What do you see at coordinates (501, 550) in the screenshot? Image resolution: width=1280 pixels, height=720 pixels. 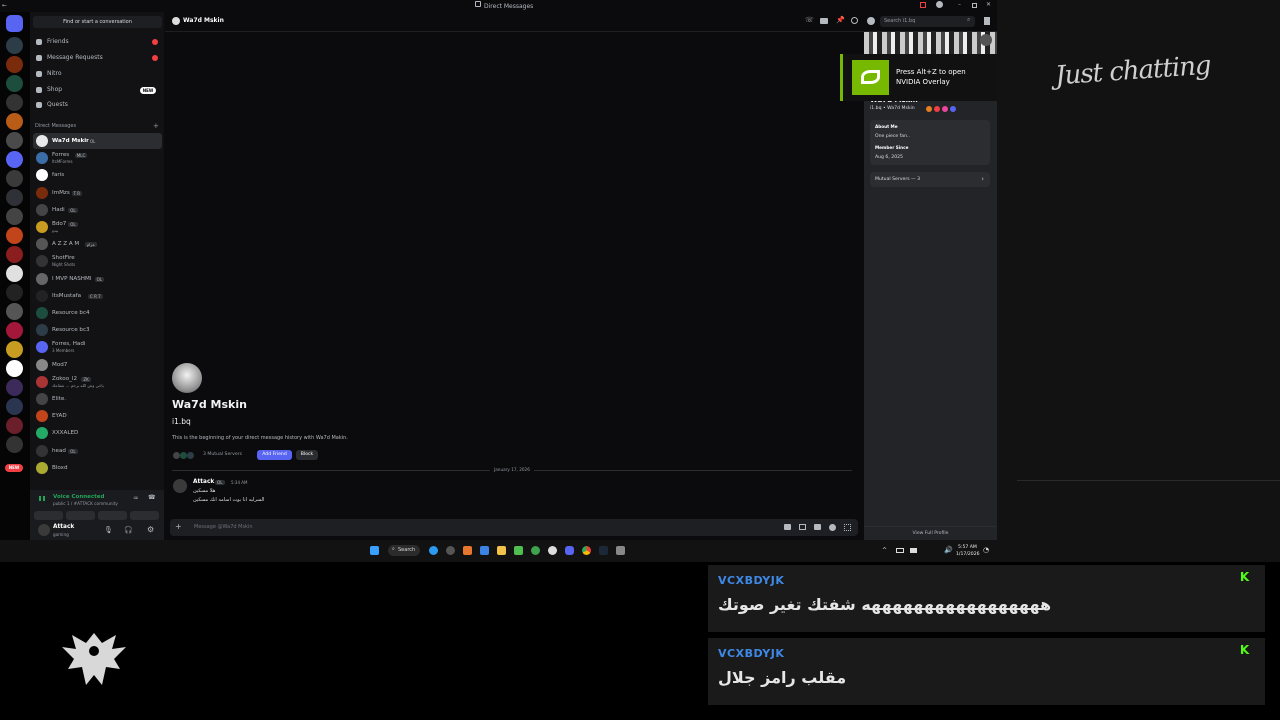 I see `file-explorer-icon` at bounding box center [501, 550].